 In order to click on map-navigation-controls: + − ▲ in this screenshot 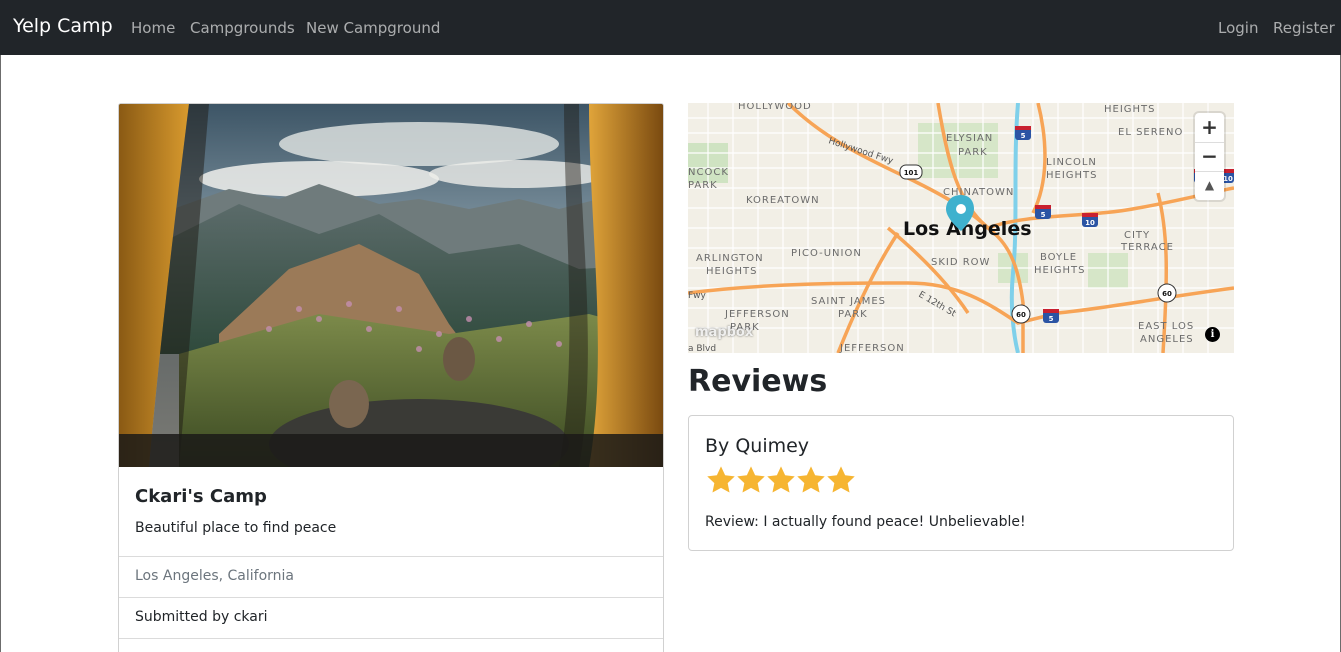, I will do `click(1209, 156)`.